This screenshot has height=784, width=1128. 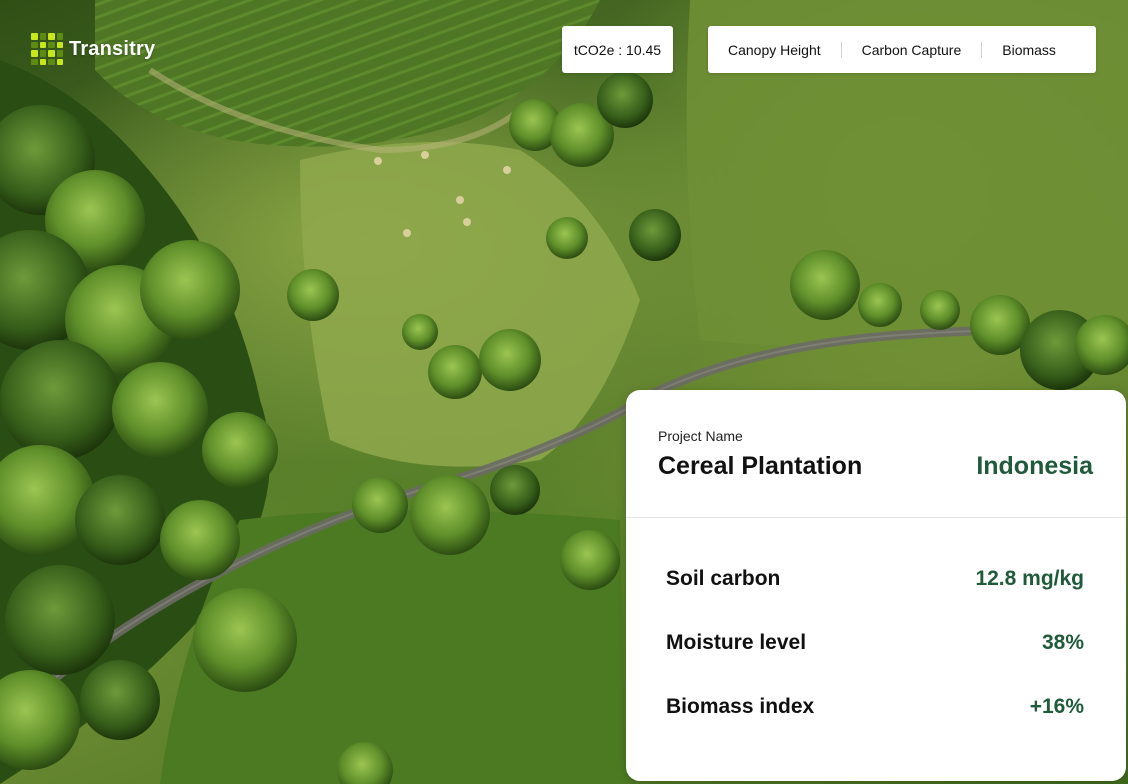 I want to click on tab-biomass: Biomass, so click(x=1029, y=50).